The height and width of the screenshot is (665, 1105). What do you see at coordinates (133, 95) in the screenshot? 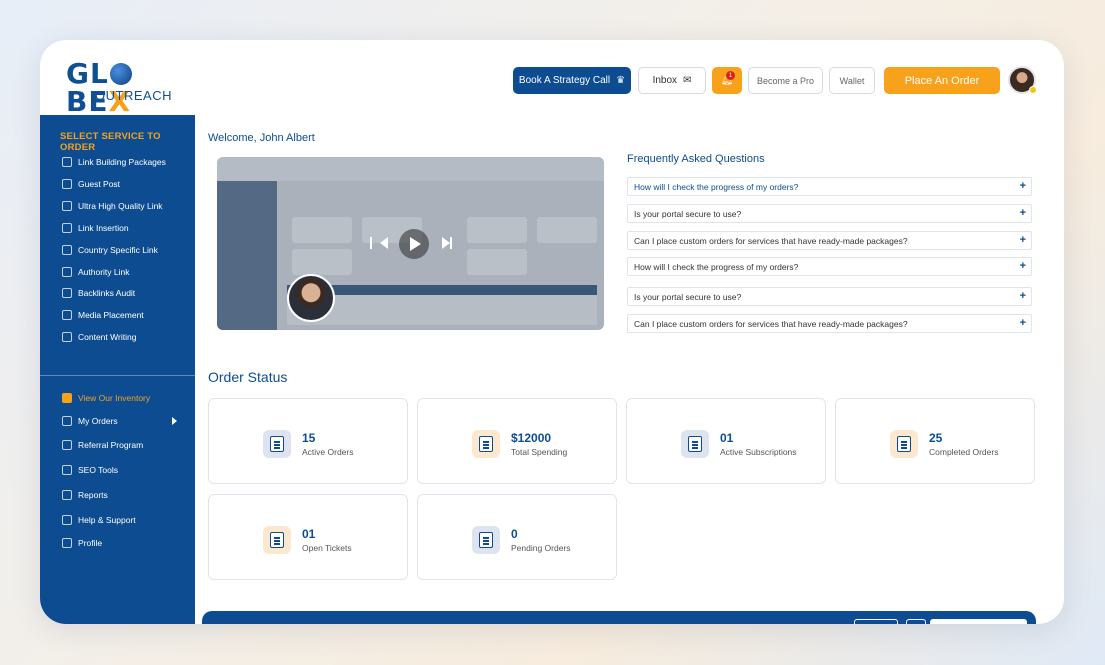
I see `logo-subtitle: OUTREACH` at bounding box center [133, 95].